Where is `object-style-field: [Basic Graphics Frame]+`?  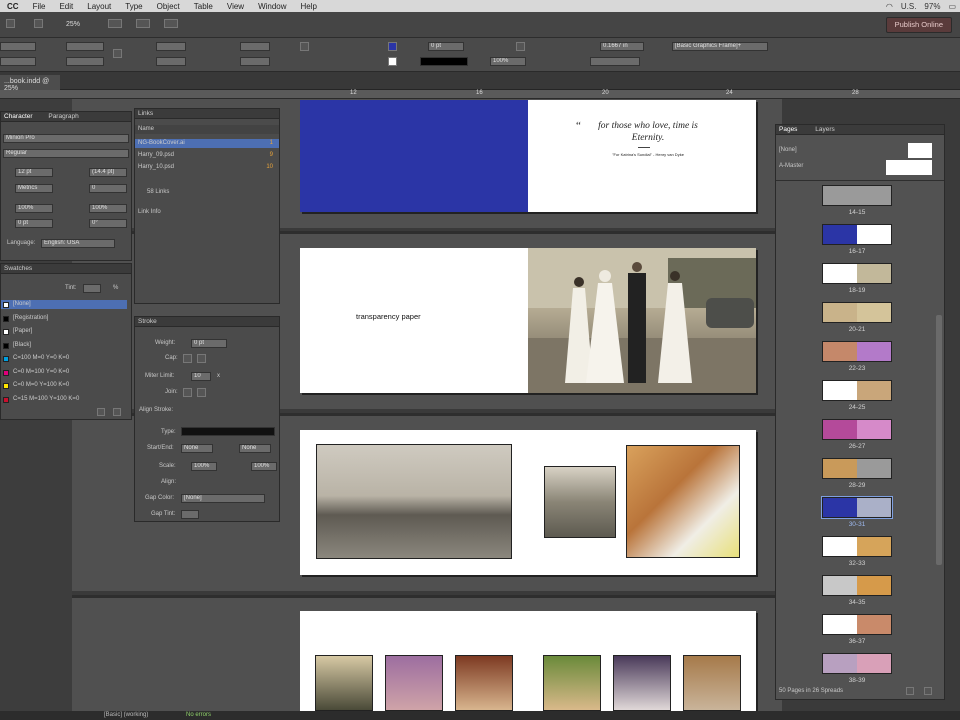 object-style-field: [Basic Graphics Frame]+ is located at coordinates (720, 46).